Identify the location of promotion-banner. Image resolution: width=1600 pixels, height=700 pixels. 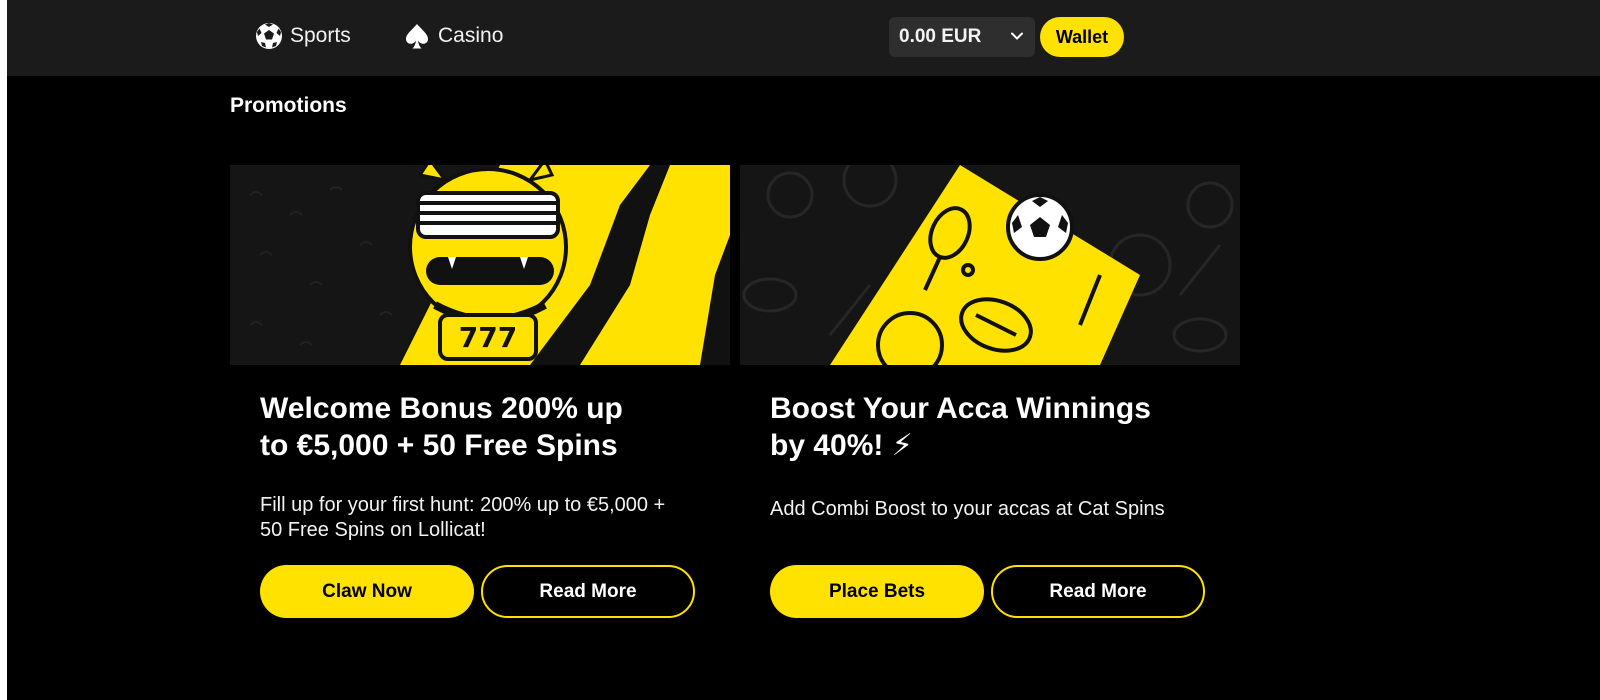
(990, 265).